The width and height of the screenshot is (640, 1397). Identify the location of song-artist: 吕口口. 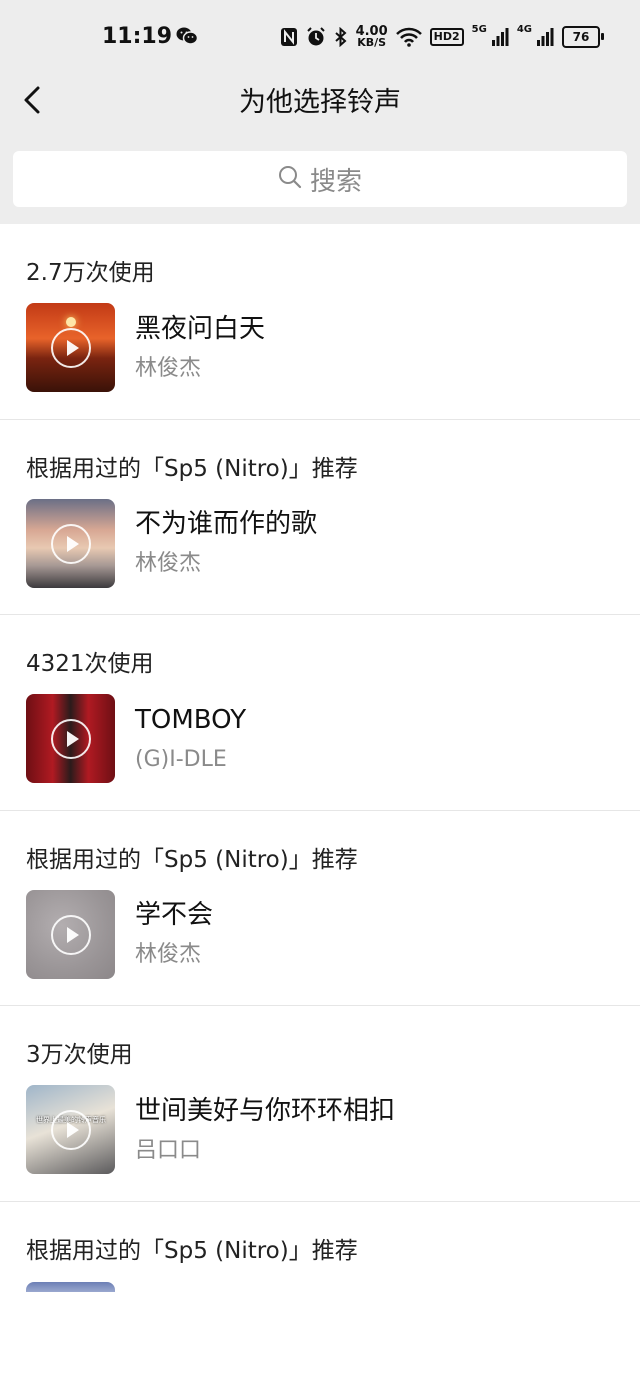
(265, 1151).